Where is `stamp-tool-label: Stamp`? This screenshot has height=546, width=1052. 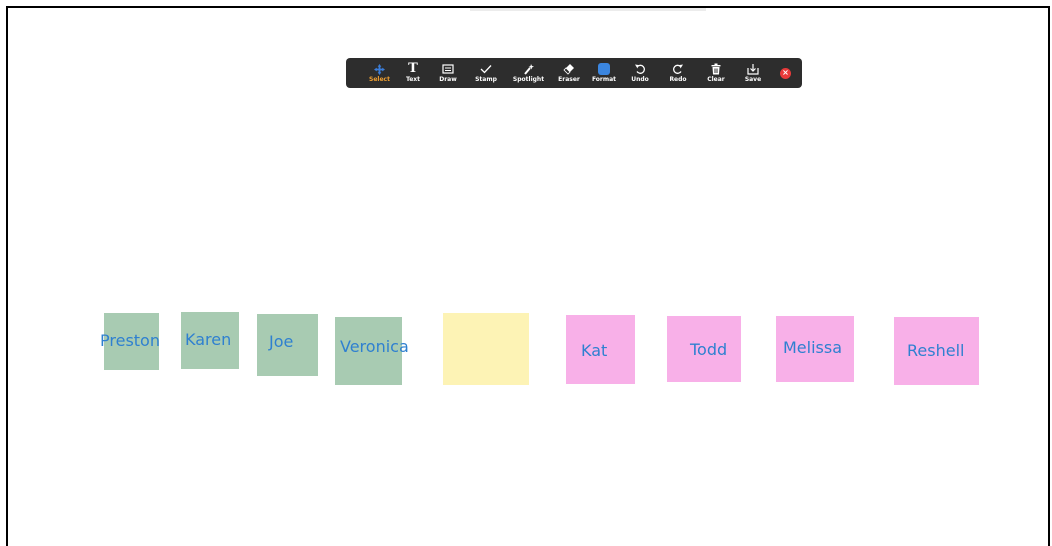
stamp-tool-label: Stamp is located at coordinates (486, 79).